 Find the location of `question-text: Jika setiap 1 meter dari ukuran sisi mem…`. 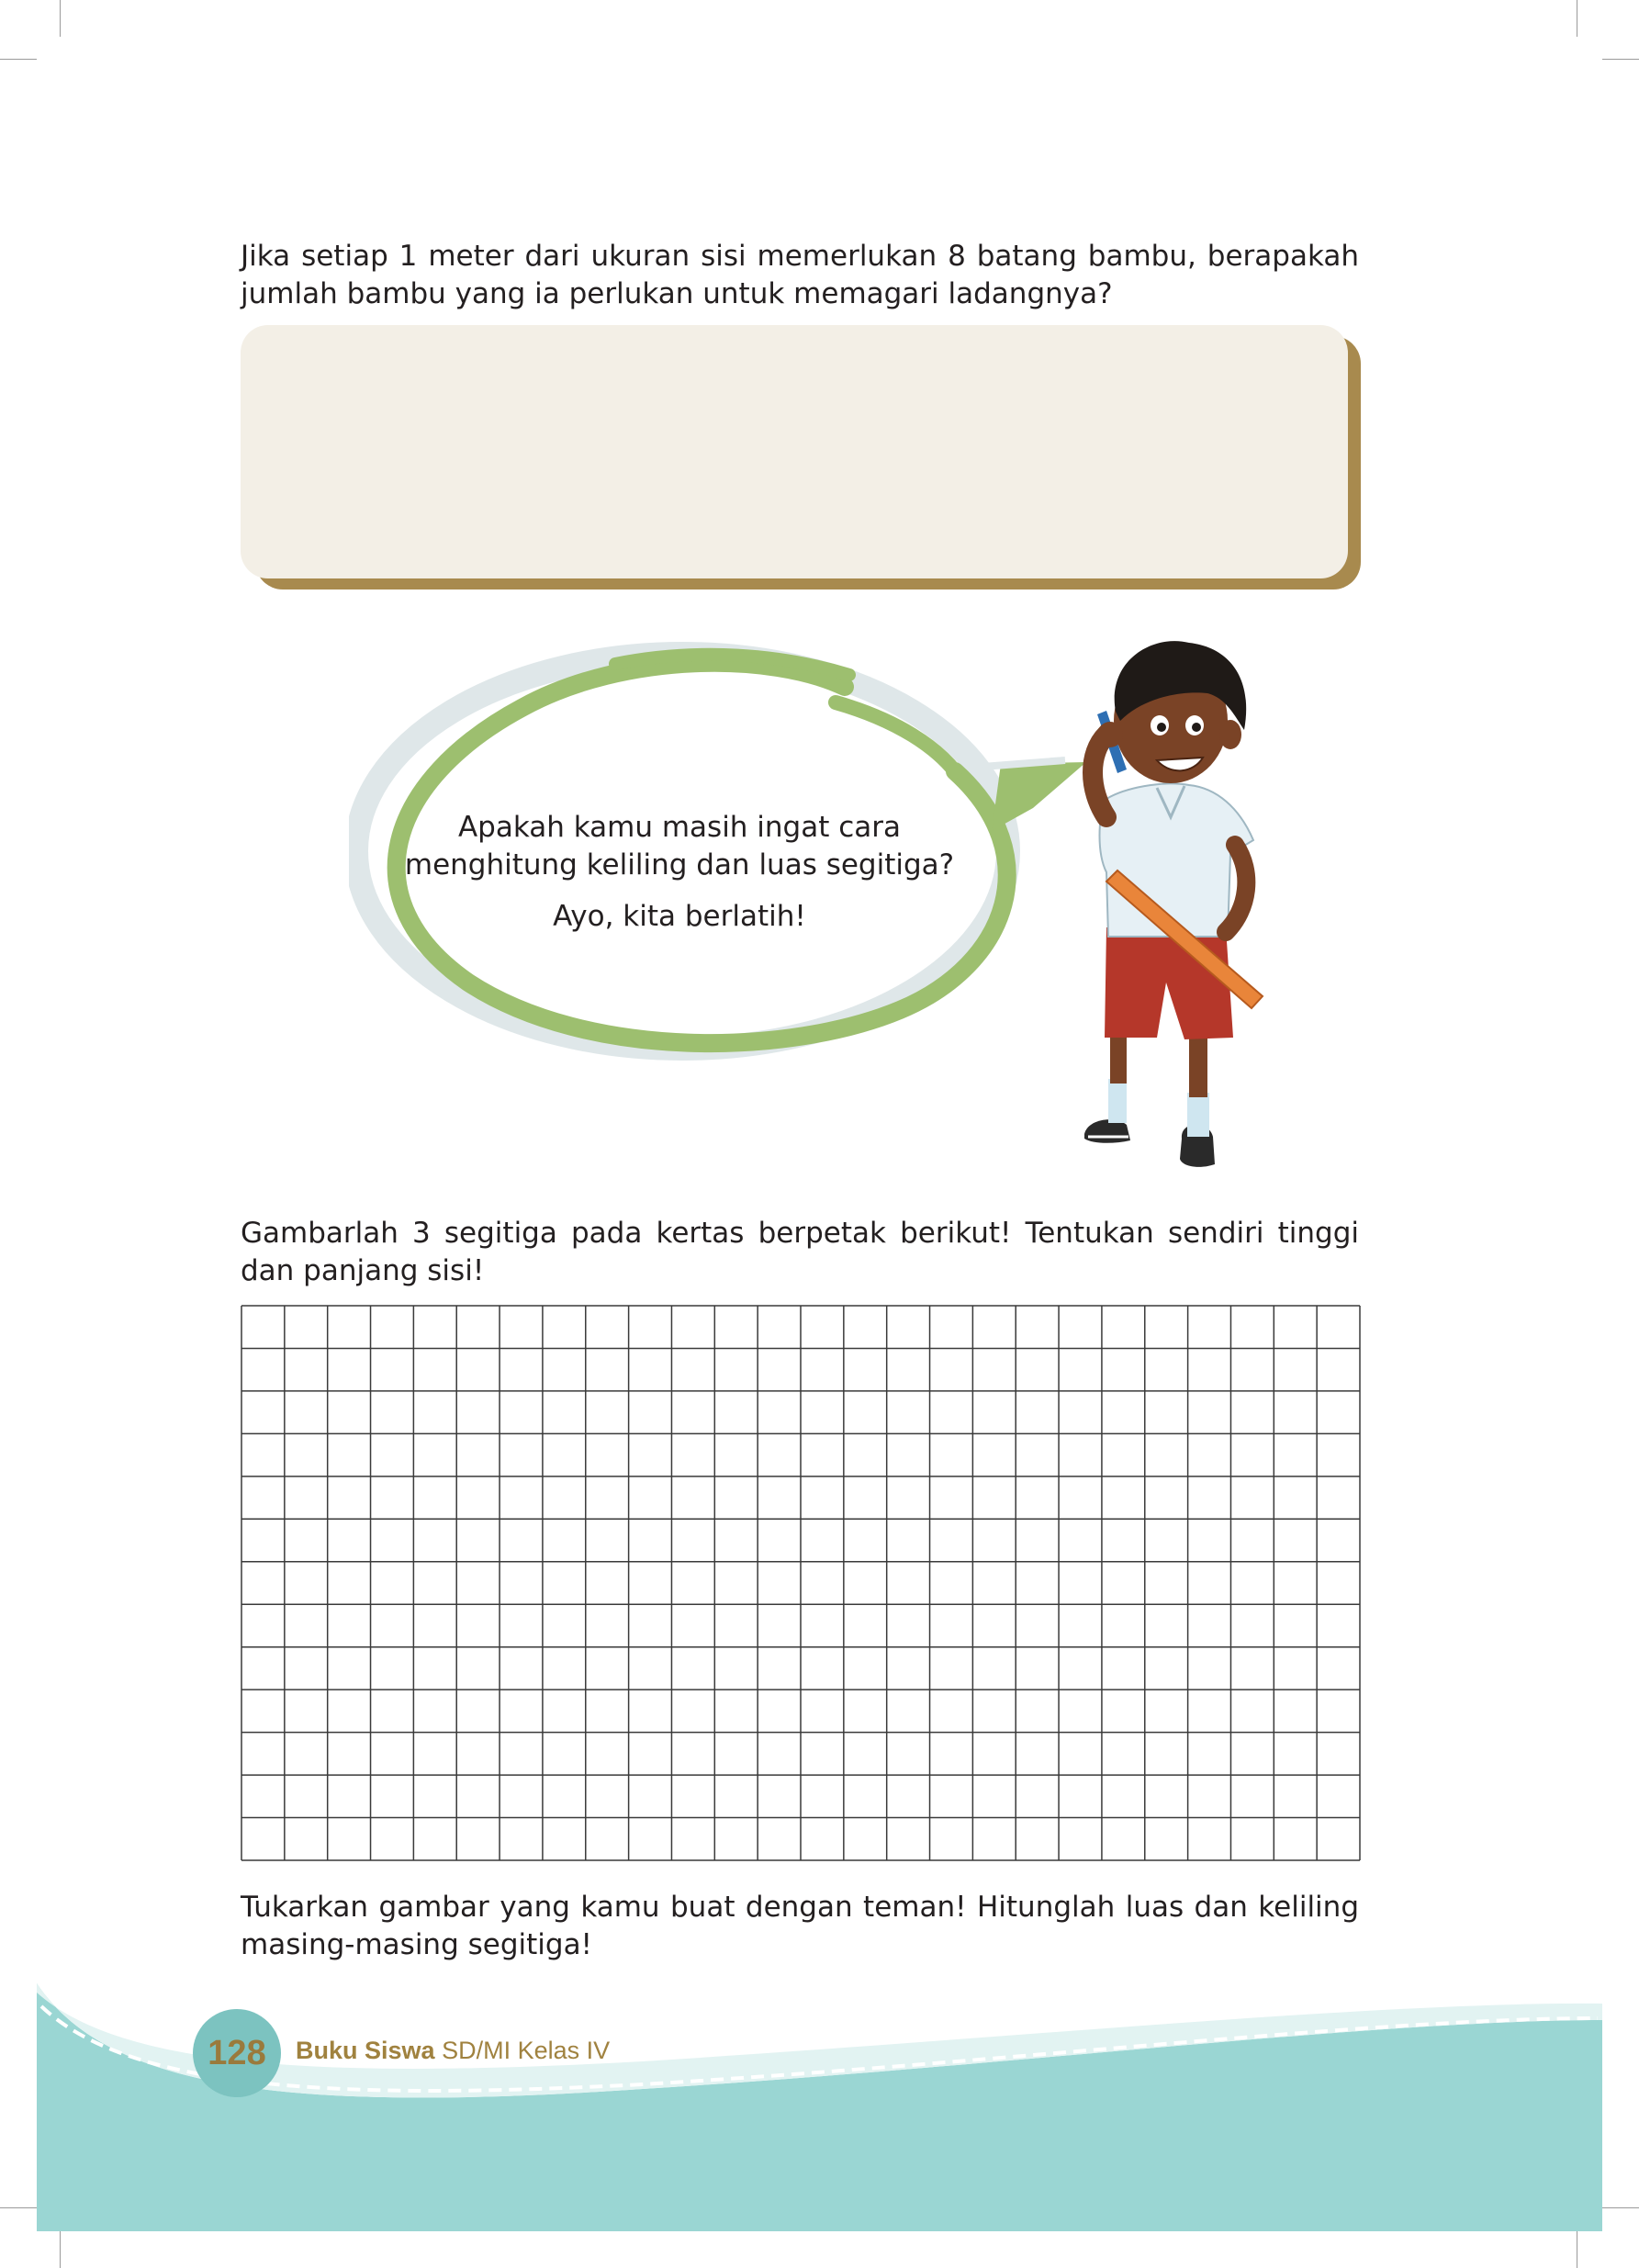

question-text: Jika setiap 1 meter dari ukuran sisi mem… is located at coordinates (800, 275).